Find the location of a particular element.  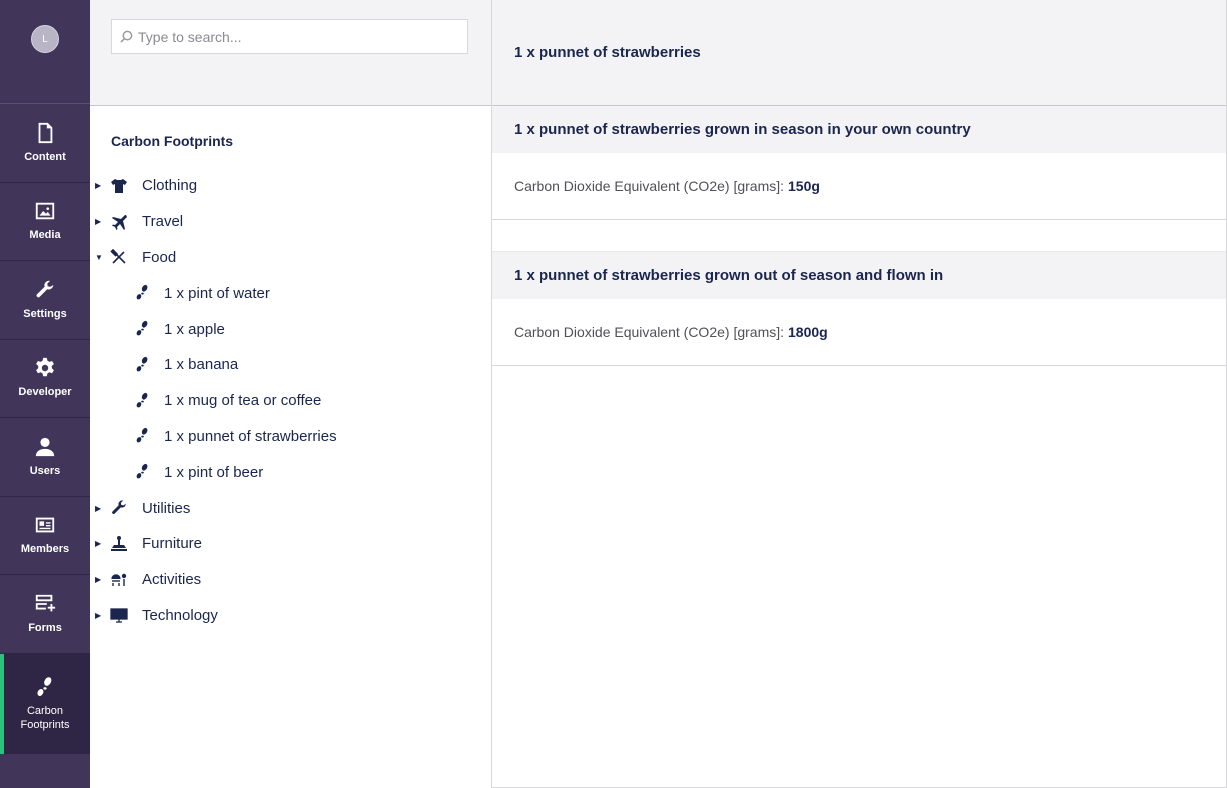

tree-item-label: Activities is located at coordinates (172, 580).